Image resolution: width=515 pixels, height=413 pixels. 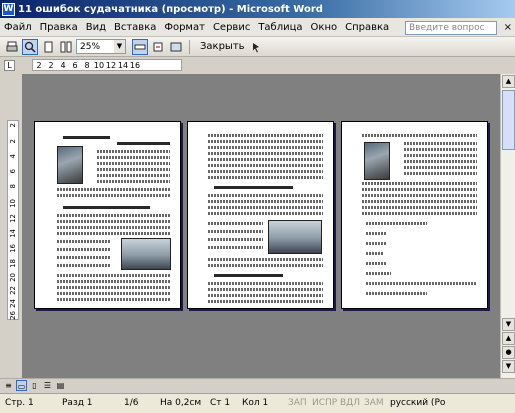 What do you see at coordinates (13, 315) in the screenshot?
I see `vruler-mark: 26` at bounding box center [13, 315].